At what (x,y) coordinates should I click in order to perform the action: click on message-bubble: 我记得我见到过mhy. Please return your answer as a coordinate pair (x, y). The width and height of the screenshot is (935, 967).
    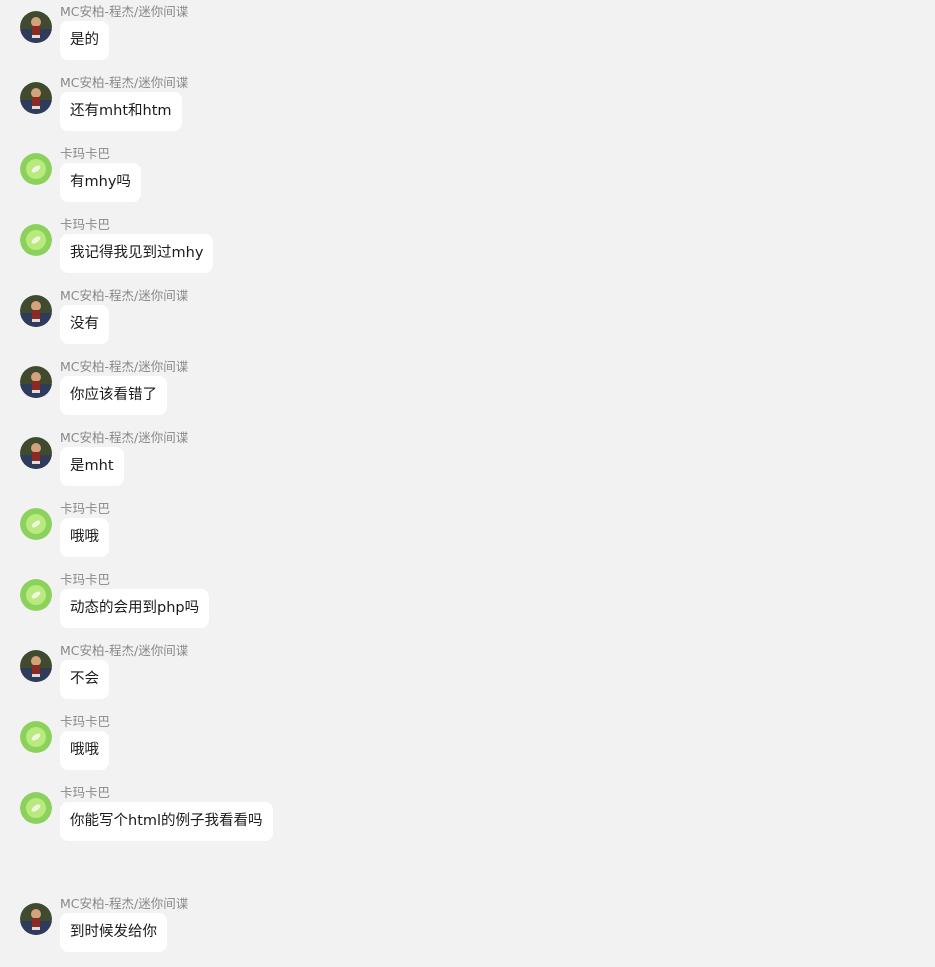
    Looking at the image, I should click on (137, 253).